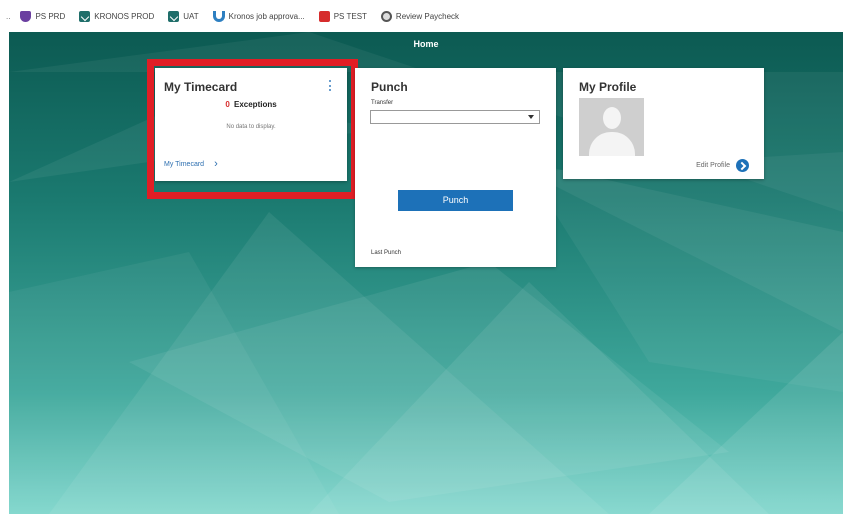 This screenshot has width=843, height=514. I want to click on magnet-icon, so click(218, 16).